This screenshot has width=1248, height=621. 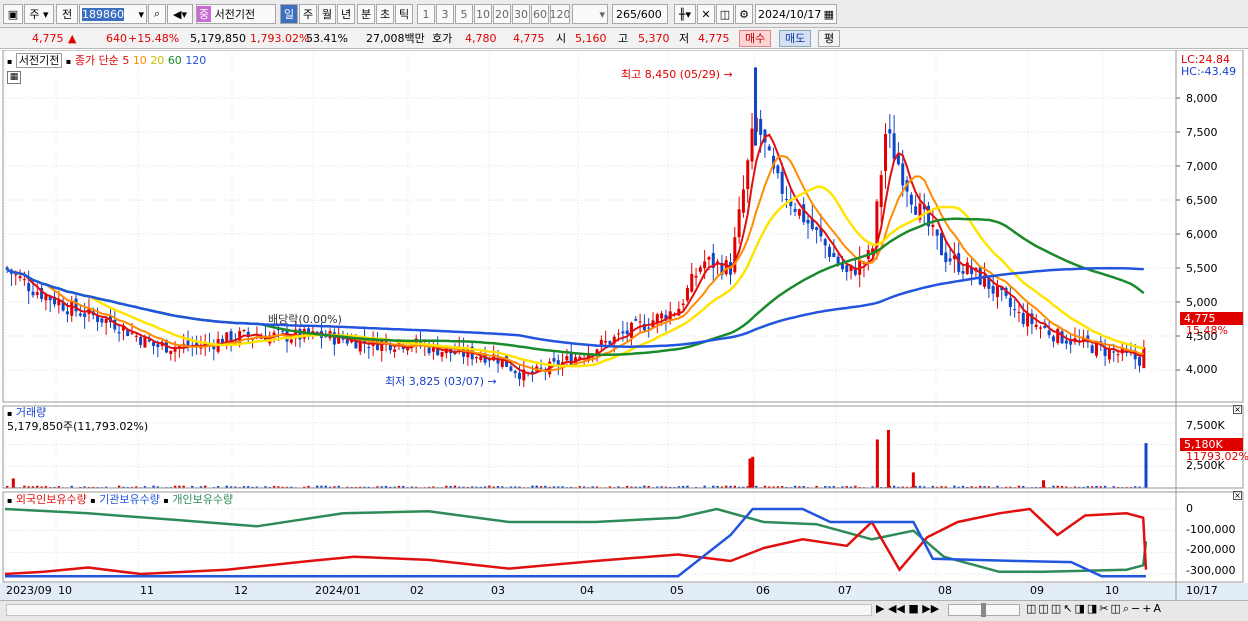 I want to click on minute-5-button: 5, so click(x=464, y=14).